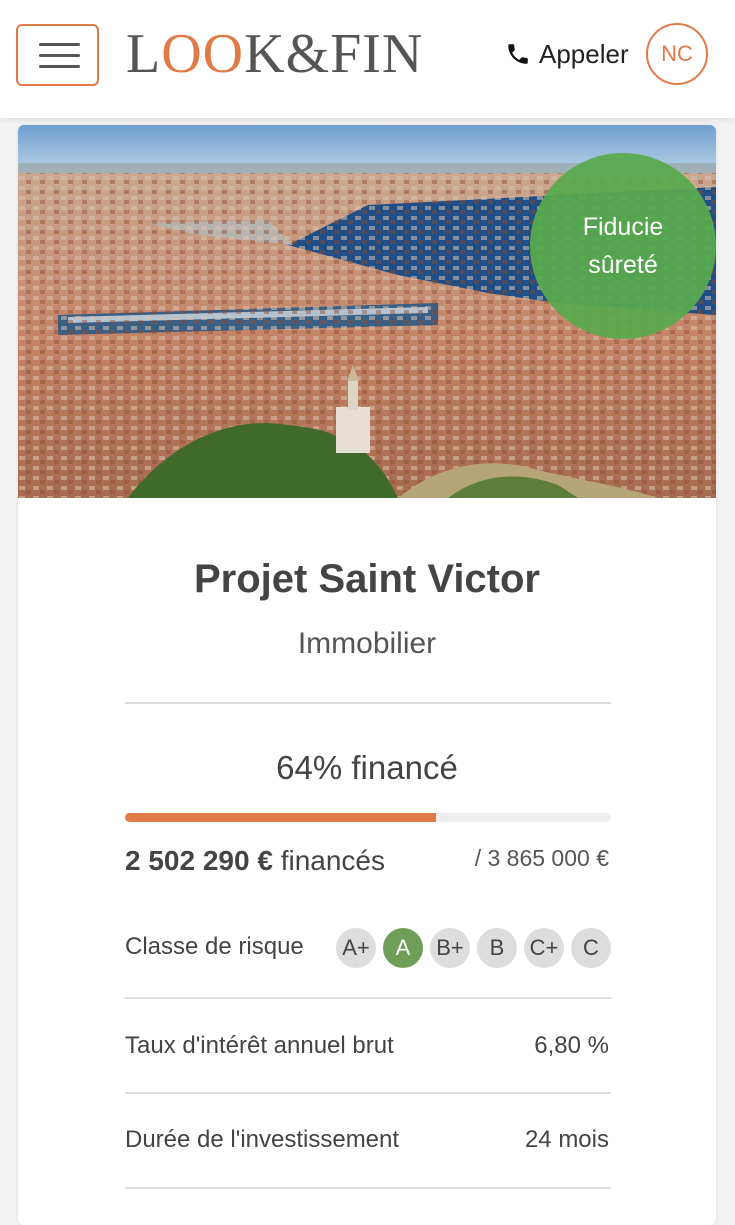  I want to click on avatar-initials: NC, so click(677, 53).